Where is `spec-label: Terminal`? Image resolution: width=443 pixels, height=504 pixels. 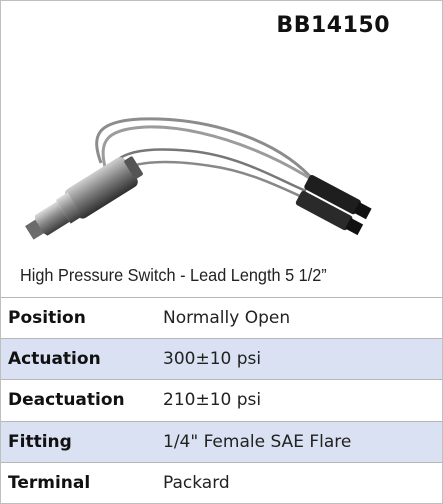
spec-label: Terminal is located at coordinates (49, 482).